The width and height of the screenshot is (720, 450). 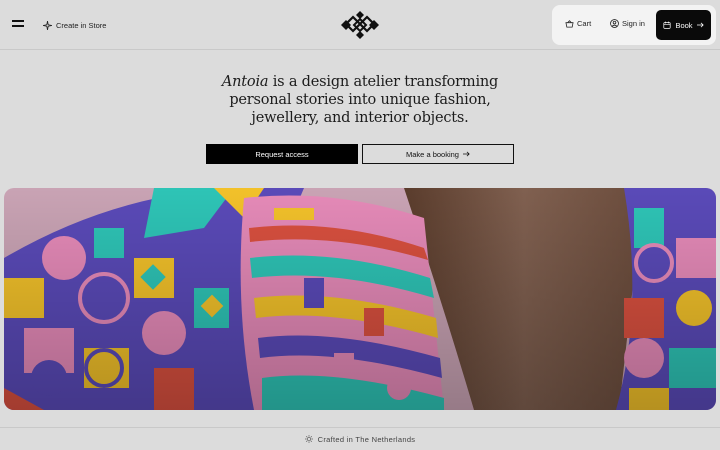 I want to click on cart-label: Cart, so click(x=584, y=23).